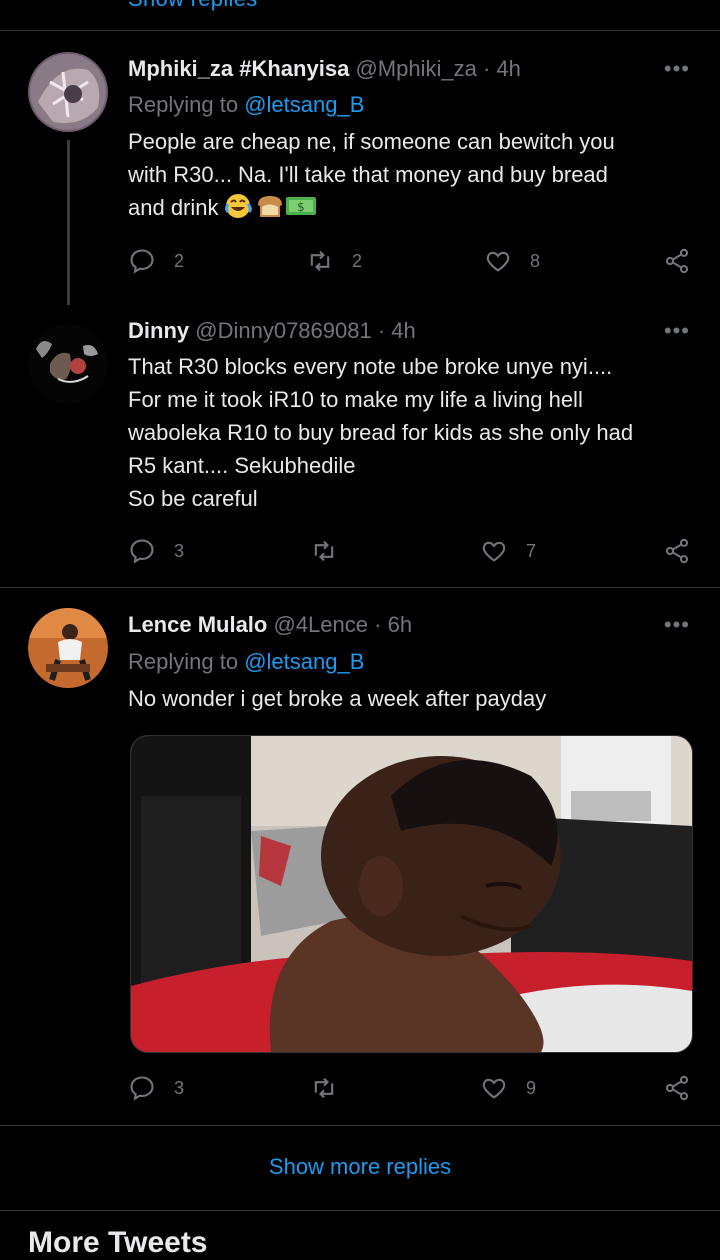  Describe the element at coordinates (360, 1167) in the screenshot. I see `show-more-replies-link: Show more replies` at that location.